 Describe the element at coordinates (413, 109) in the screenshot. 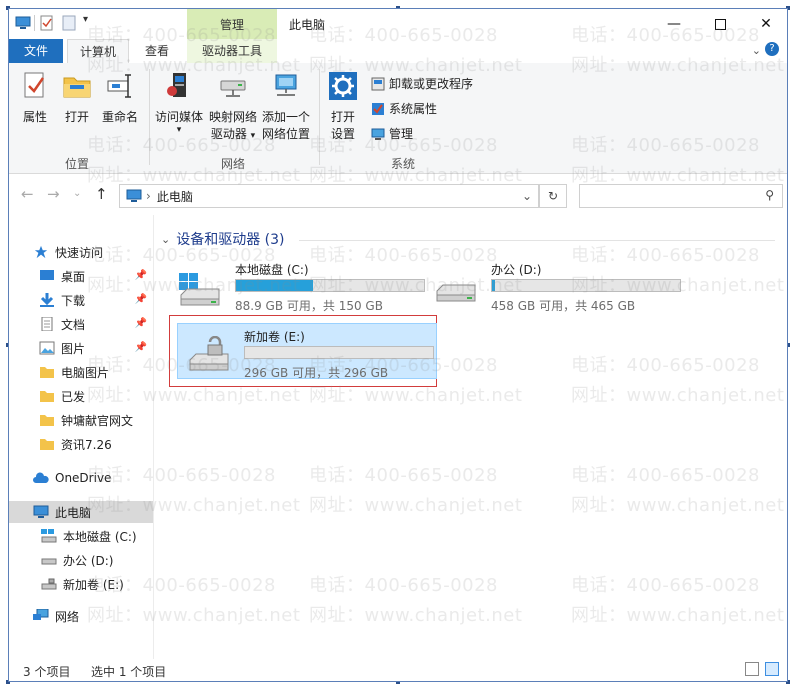

I see `system-properties-label: 系统属性` at that location.